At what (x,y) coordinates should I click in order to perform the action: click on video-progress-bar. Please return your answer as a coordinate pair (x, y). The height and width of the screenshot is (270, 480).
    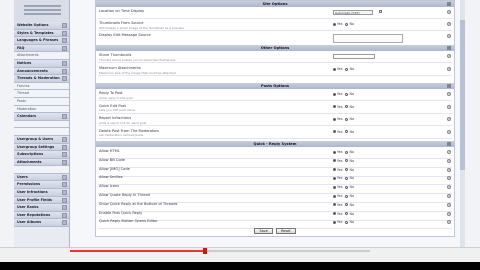
    Looking at the image, I should click on (240, 254).